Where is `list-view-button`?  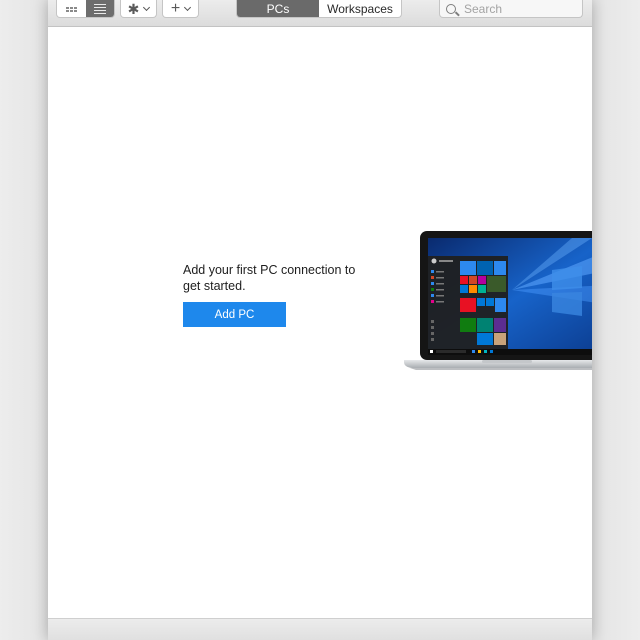
list-view-button is located at coordinates (99, 8).